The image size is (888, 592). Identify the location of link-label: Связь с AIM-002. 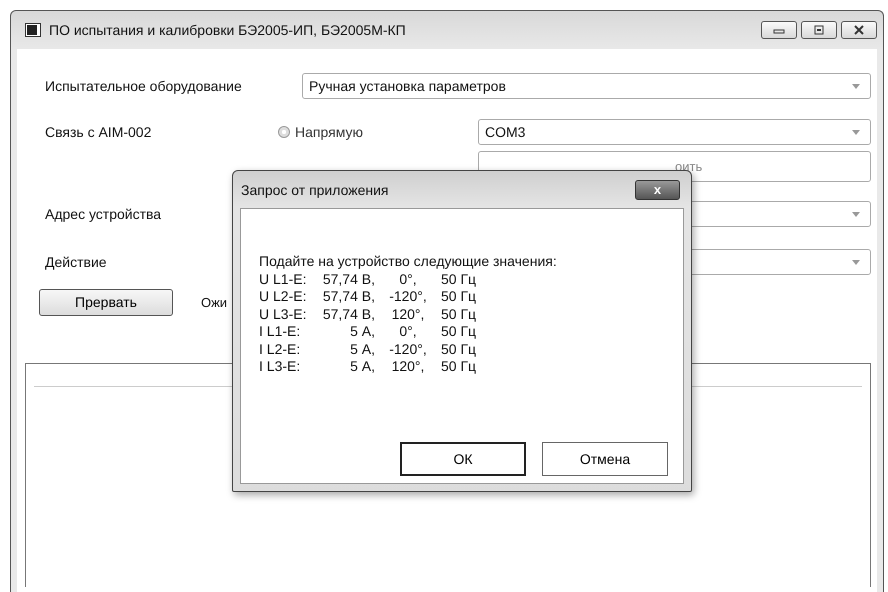
(98, 132).